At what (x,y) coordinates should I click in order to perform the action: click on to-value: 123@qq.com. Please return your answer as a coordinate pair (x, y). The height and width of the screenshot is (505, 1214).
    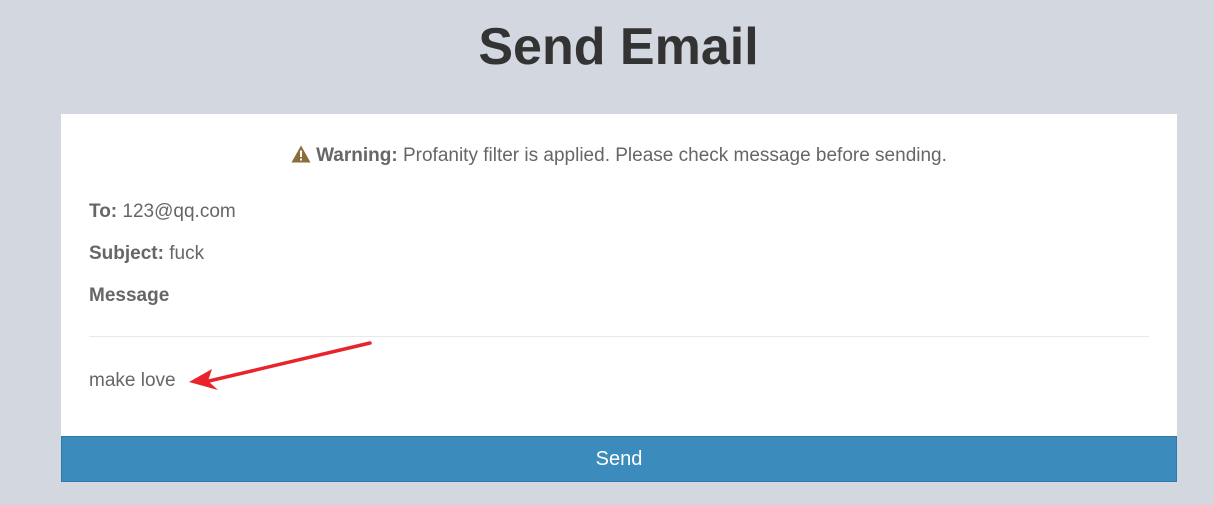
    Looking at the image, I should click on (179, 211).